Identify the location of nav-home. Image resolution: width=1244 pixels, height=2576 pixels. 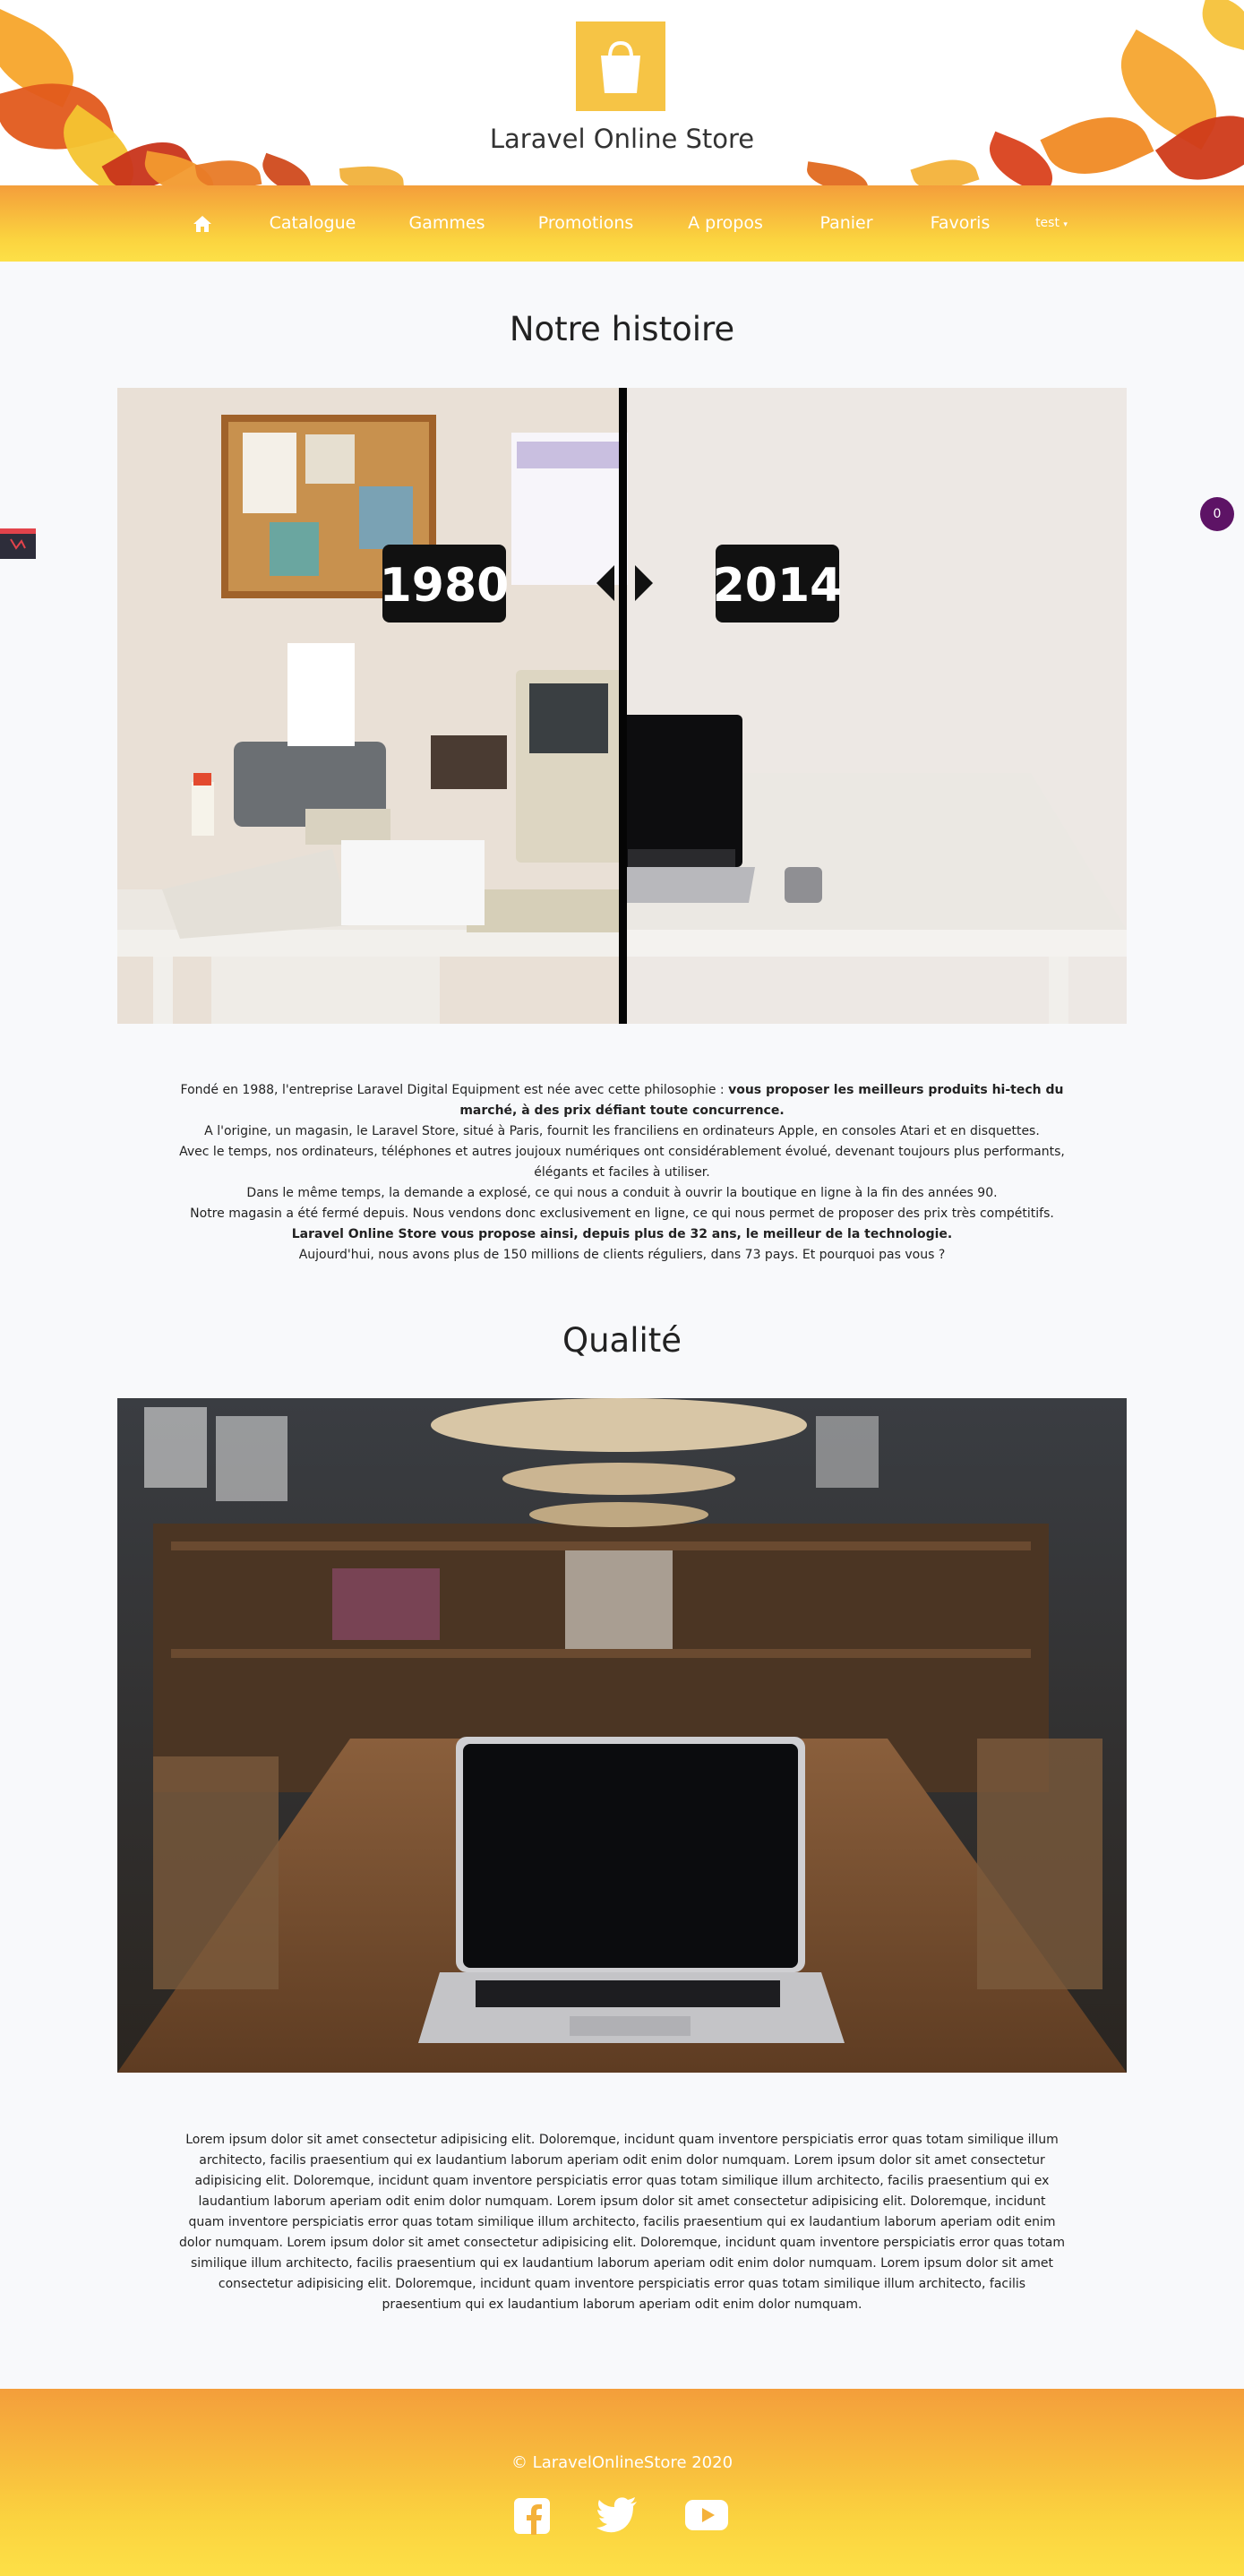
(202, 223).